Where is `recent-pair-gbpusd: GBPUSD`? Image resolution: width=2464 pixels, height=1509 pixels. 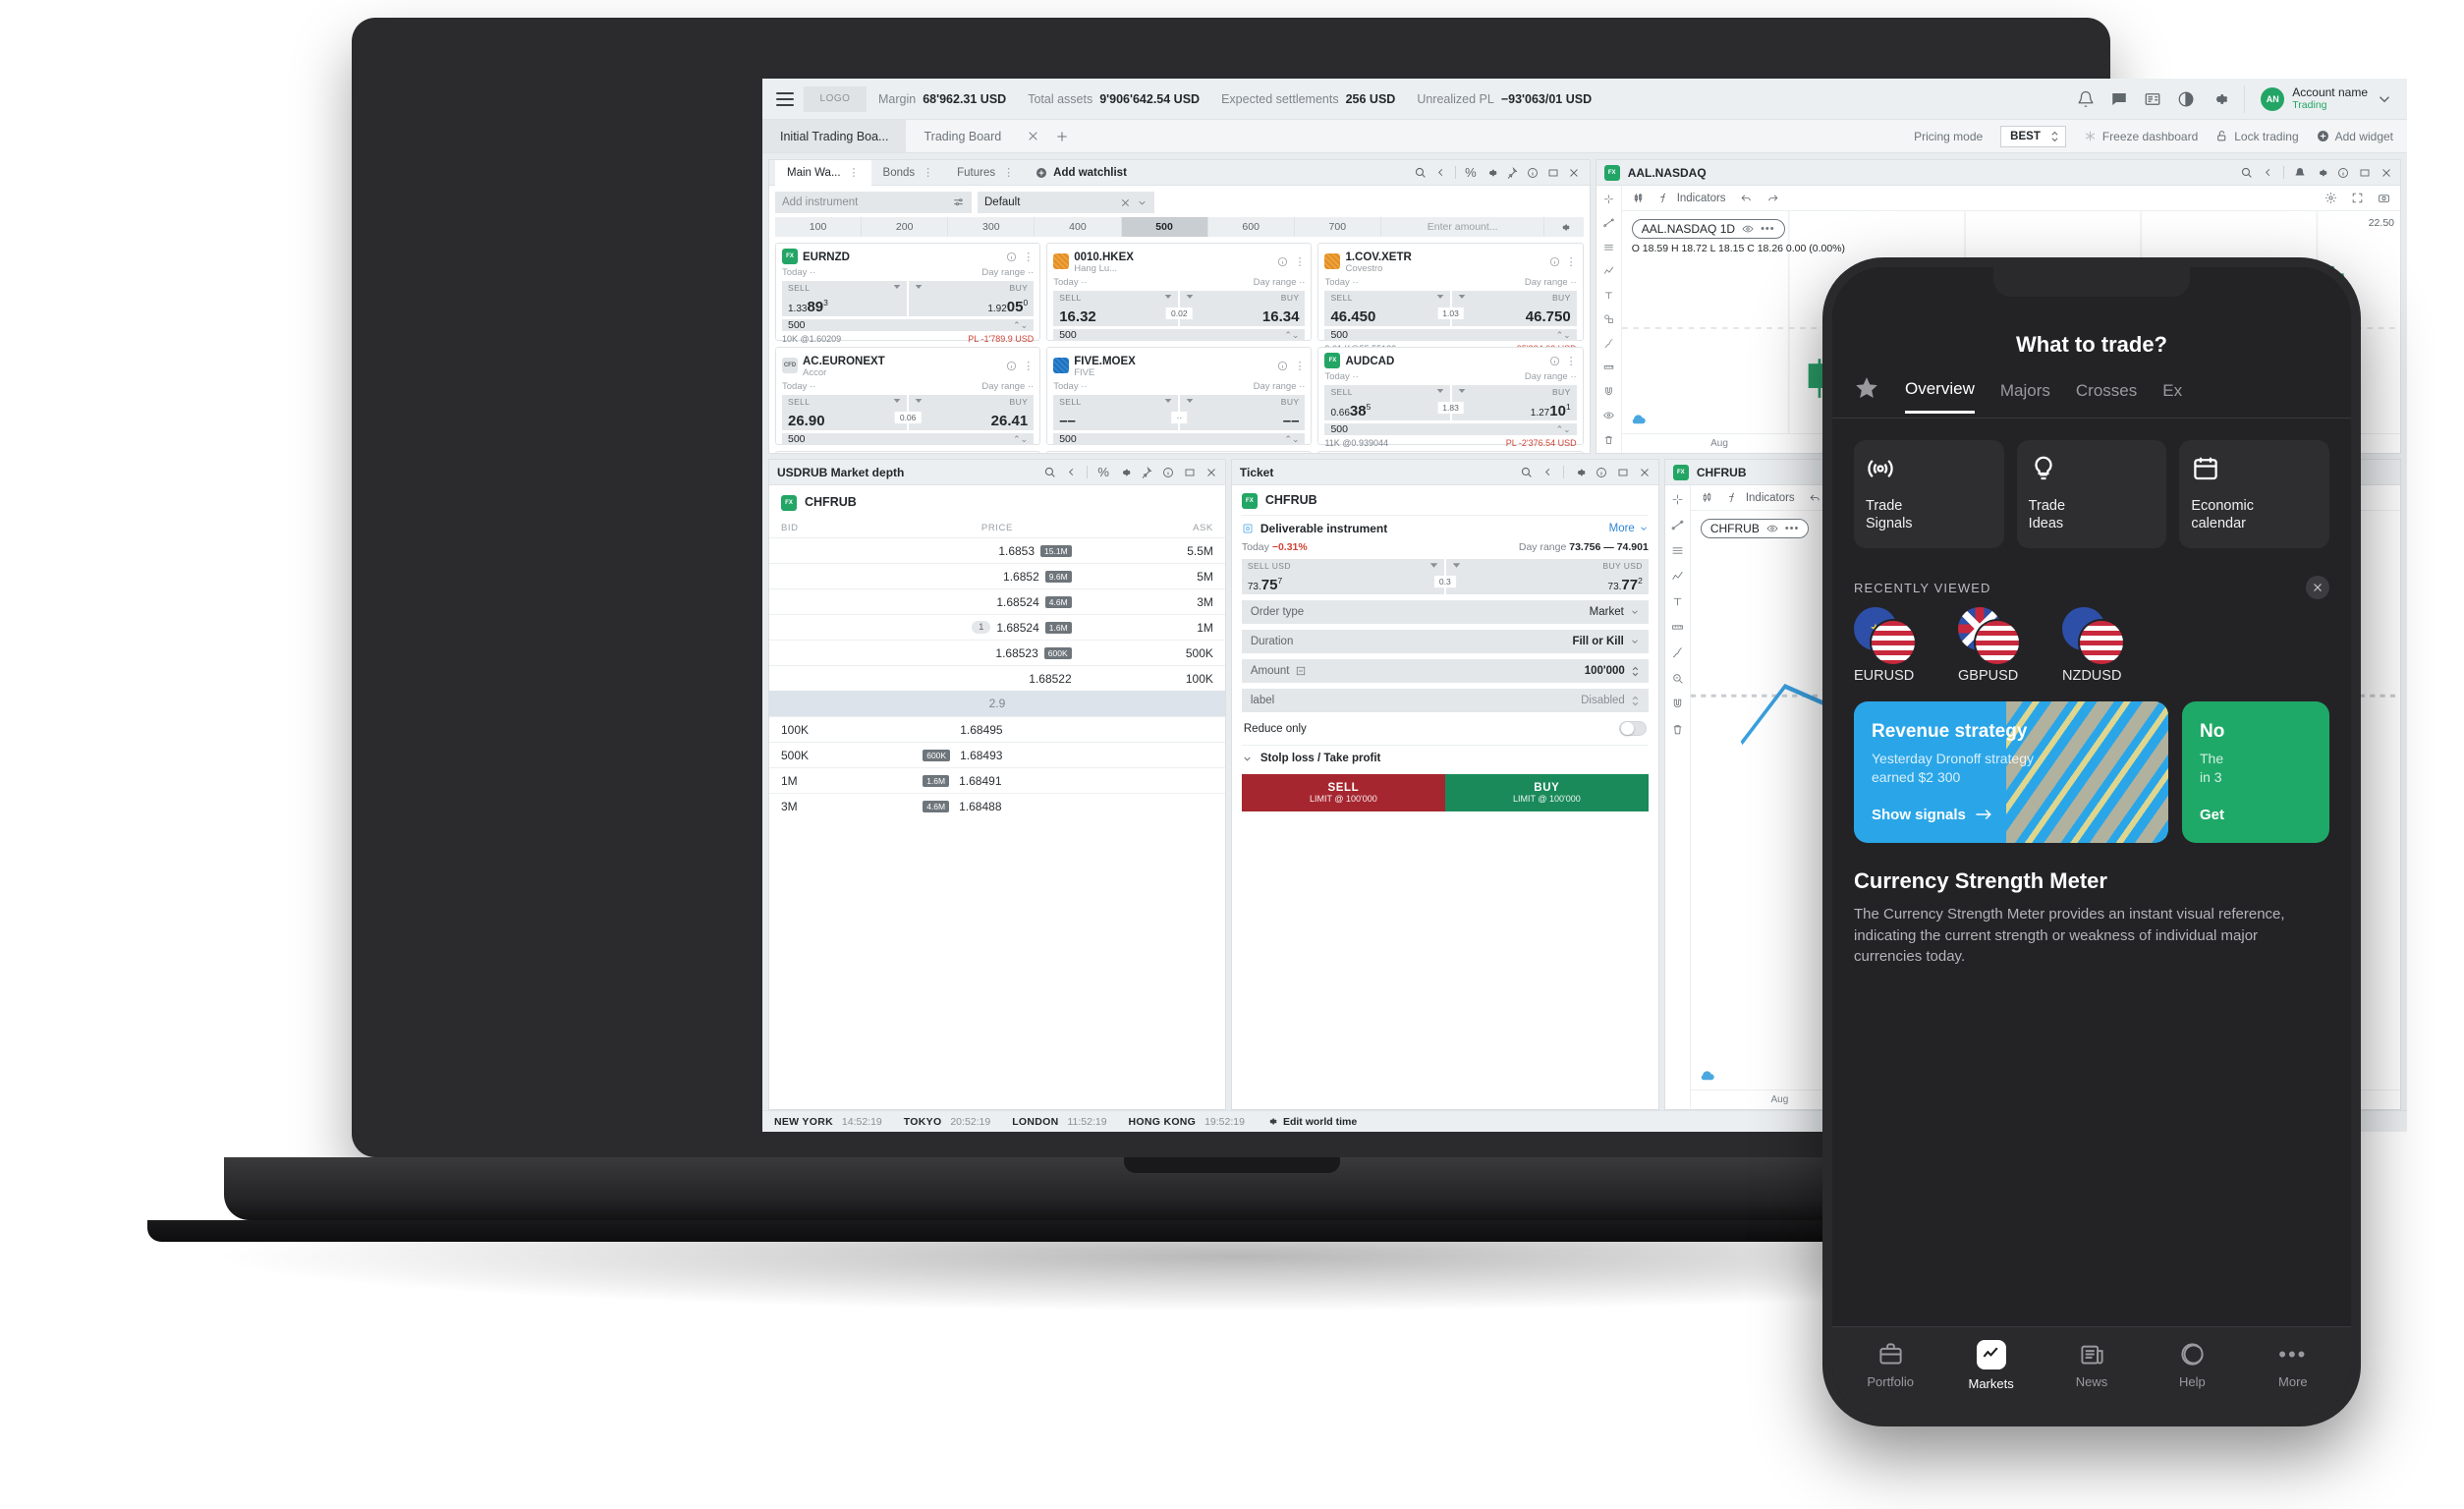
recent-pair-gbpusd: GBPUSD is located at coordinates (1999, 645).